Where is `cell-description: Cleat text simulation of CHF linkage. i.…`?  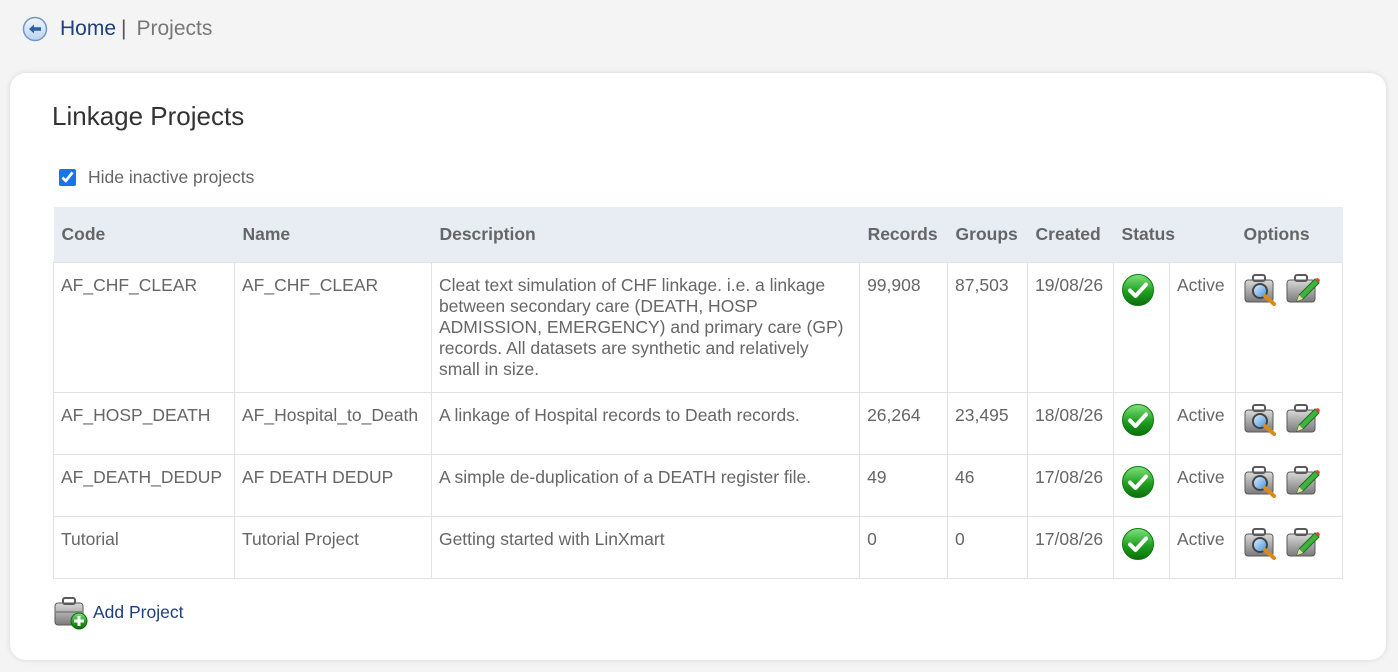
cell-description: Cleat text simulation of CHF linkage. i.… is located at coordinates (645, 327).